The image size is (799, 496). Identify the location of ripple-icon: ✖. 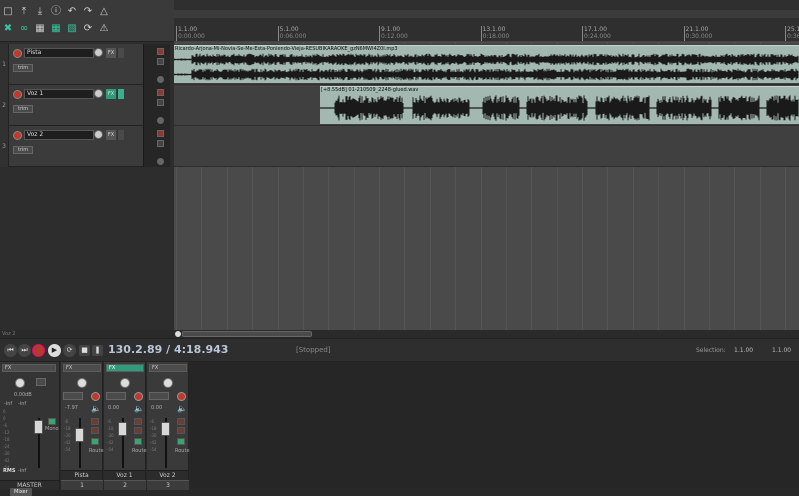
(8, 29).